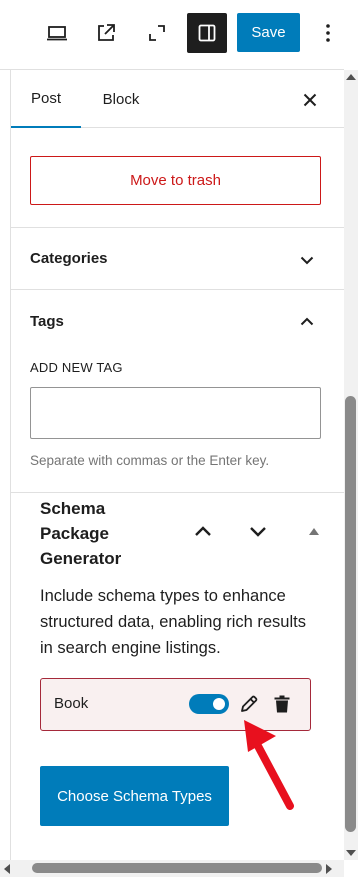  Describe the element at coordinates (76, 367) in the screenshot. I see `add-new-tag-label: ADD NEW TAG` at that location.